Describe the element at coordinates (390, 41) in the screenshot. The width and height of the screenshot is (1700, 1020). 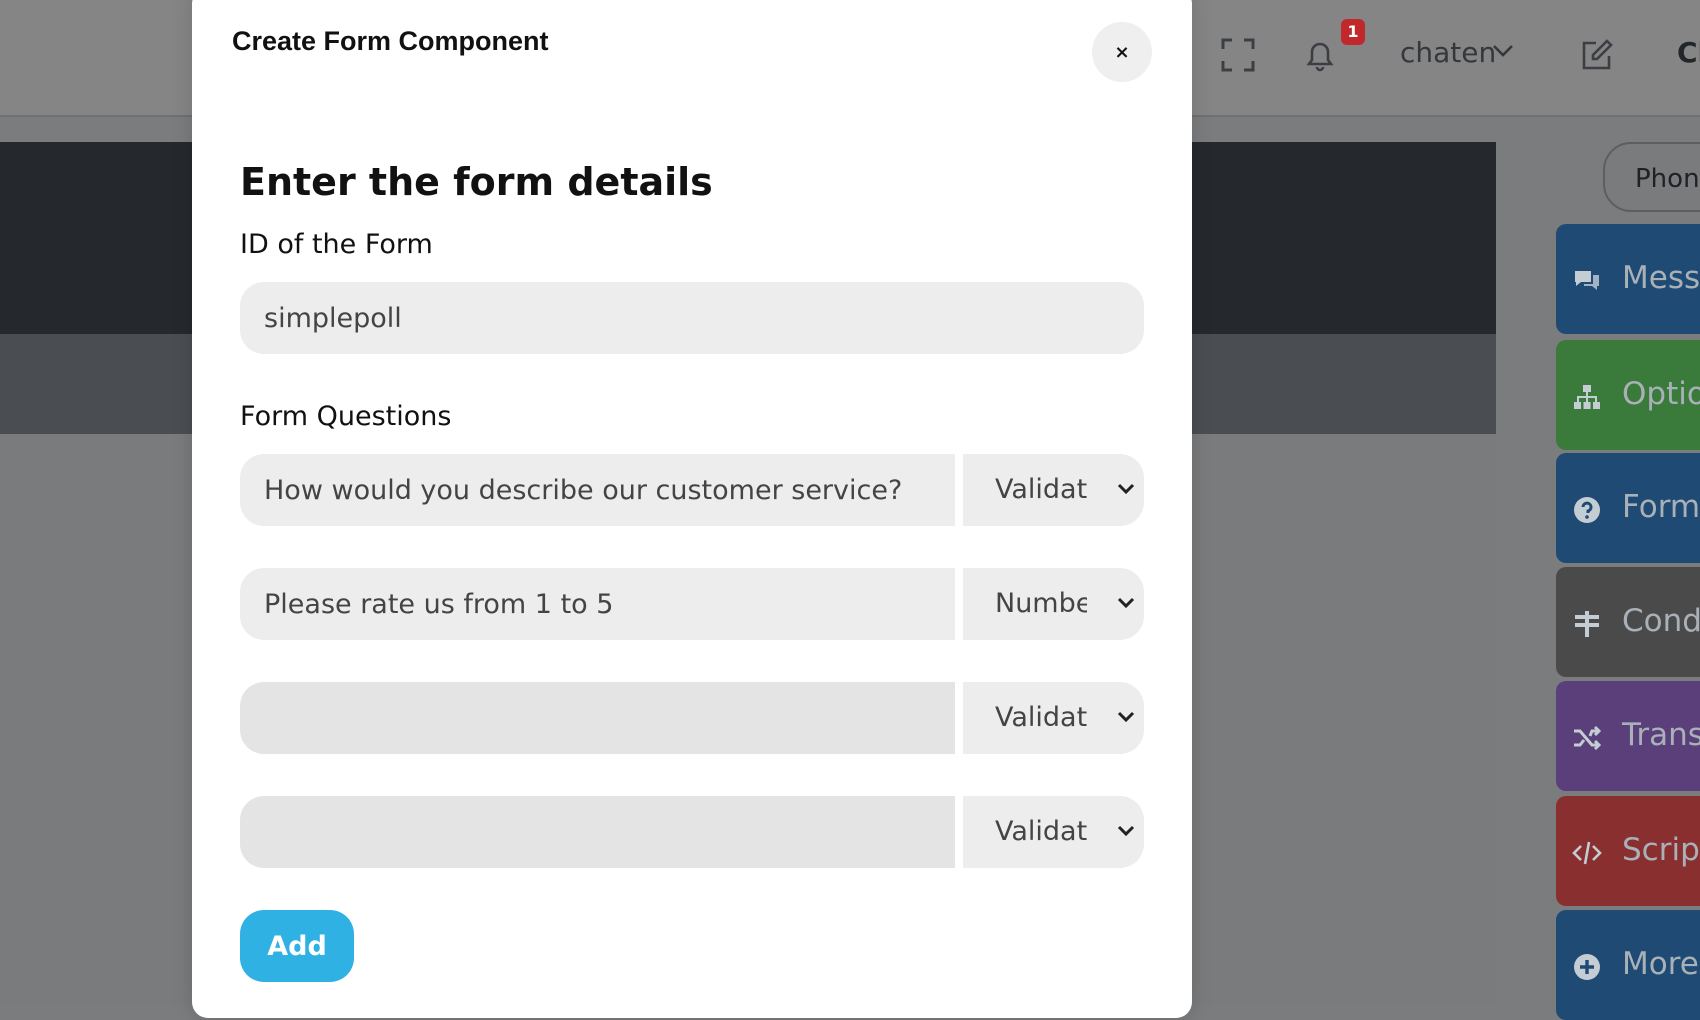
I see `modal-title: Create Form Component` at that location.